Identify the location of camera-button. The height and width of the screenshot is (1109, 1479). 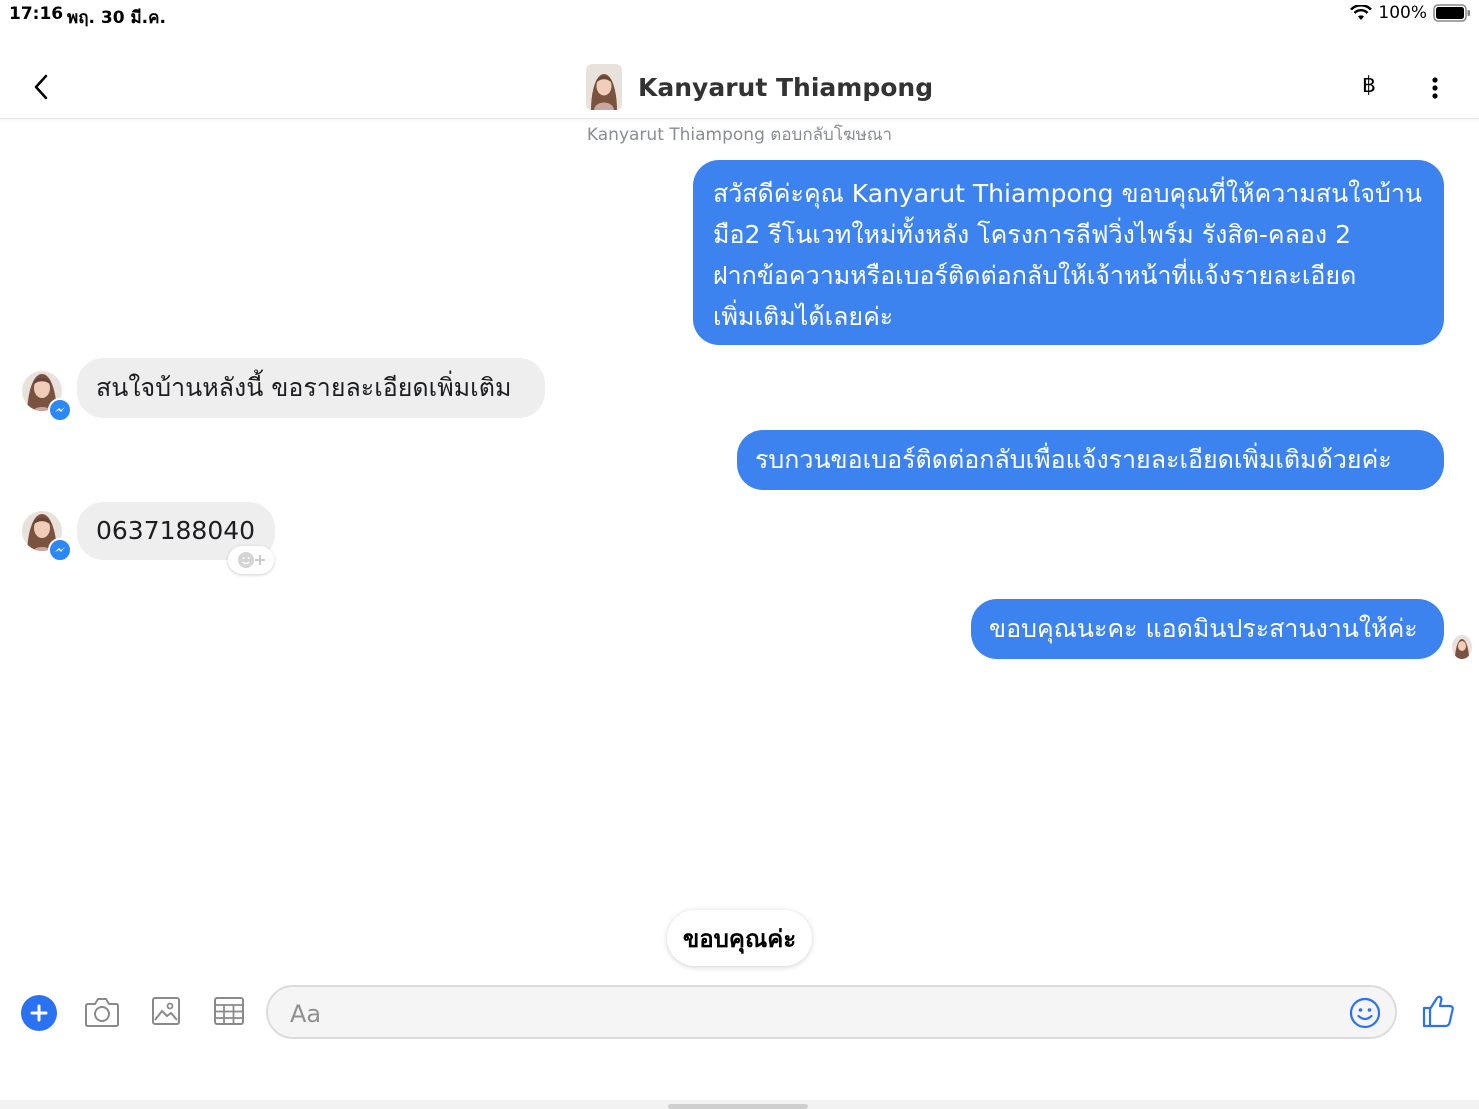
(102, 1014).